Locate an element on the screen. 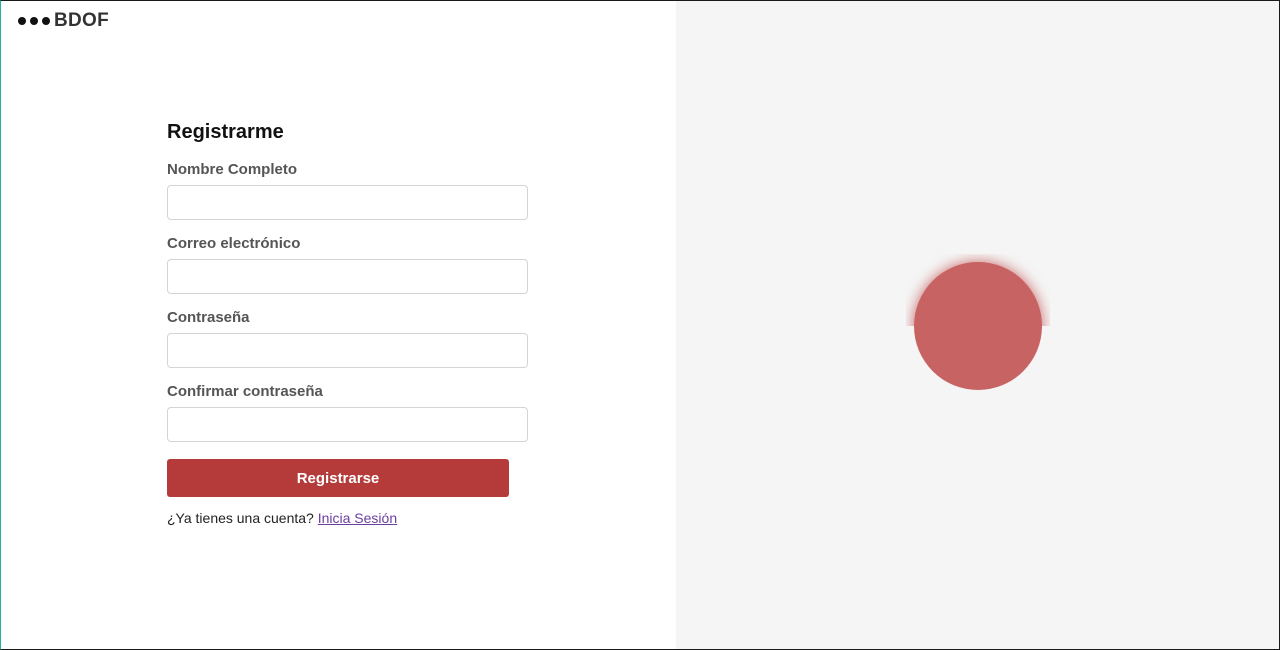 Image resolution: width=1280 pixels, height=650 pixels. confirm-password-group: Confirmar contraseña is located at coordinates (348, 412).